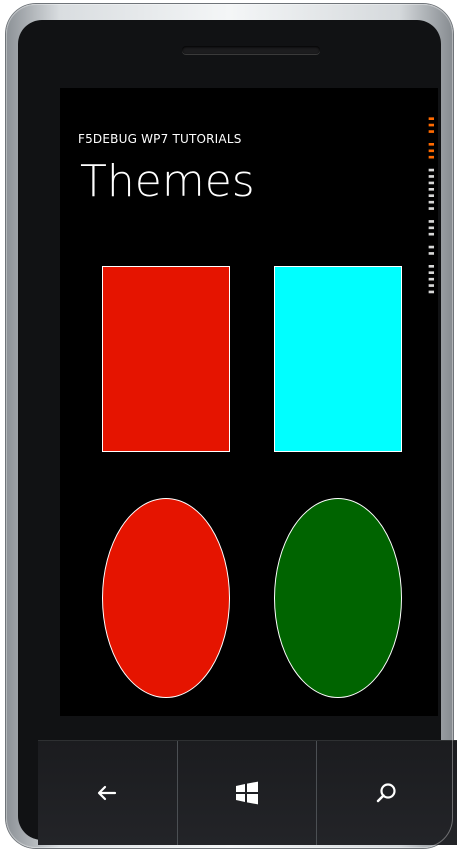 This screenshot has width=459, height=852. Describe the element at coordinates (338, 598) in the screenshot. I see `right-ellipse` at that location.